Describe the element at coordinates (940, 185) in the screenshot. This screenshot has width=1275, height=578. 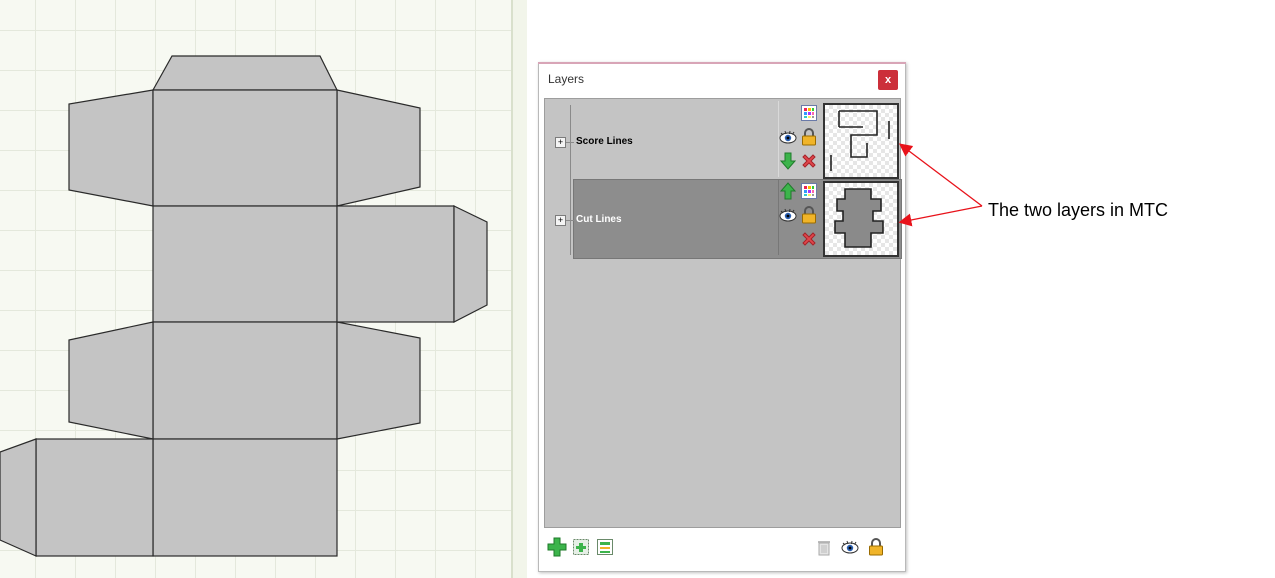
I see `annotation-arrows` at that location.